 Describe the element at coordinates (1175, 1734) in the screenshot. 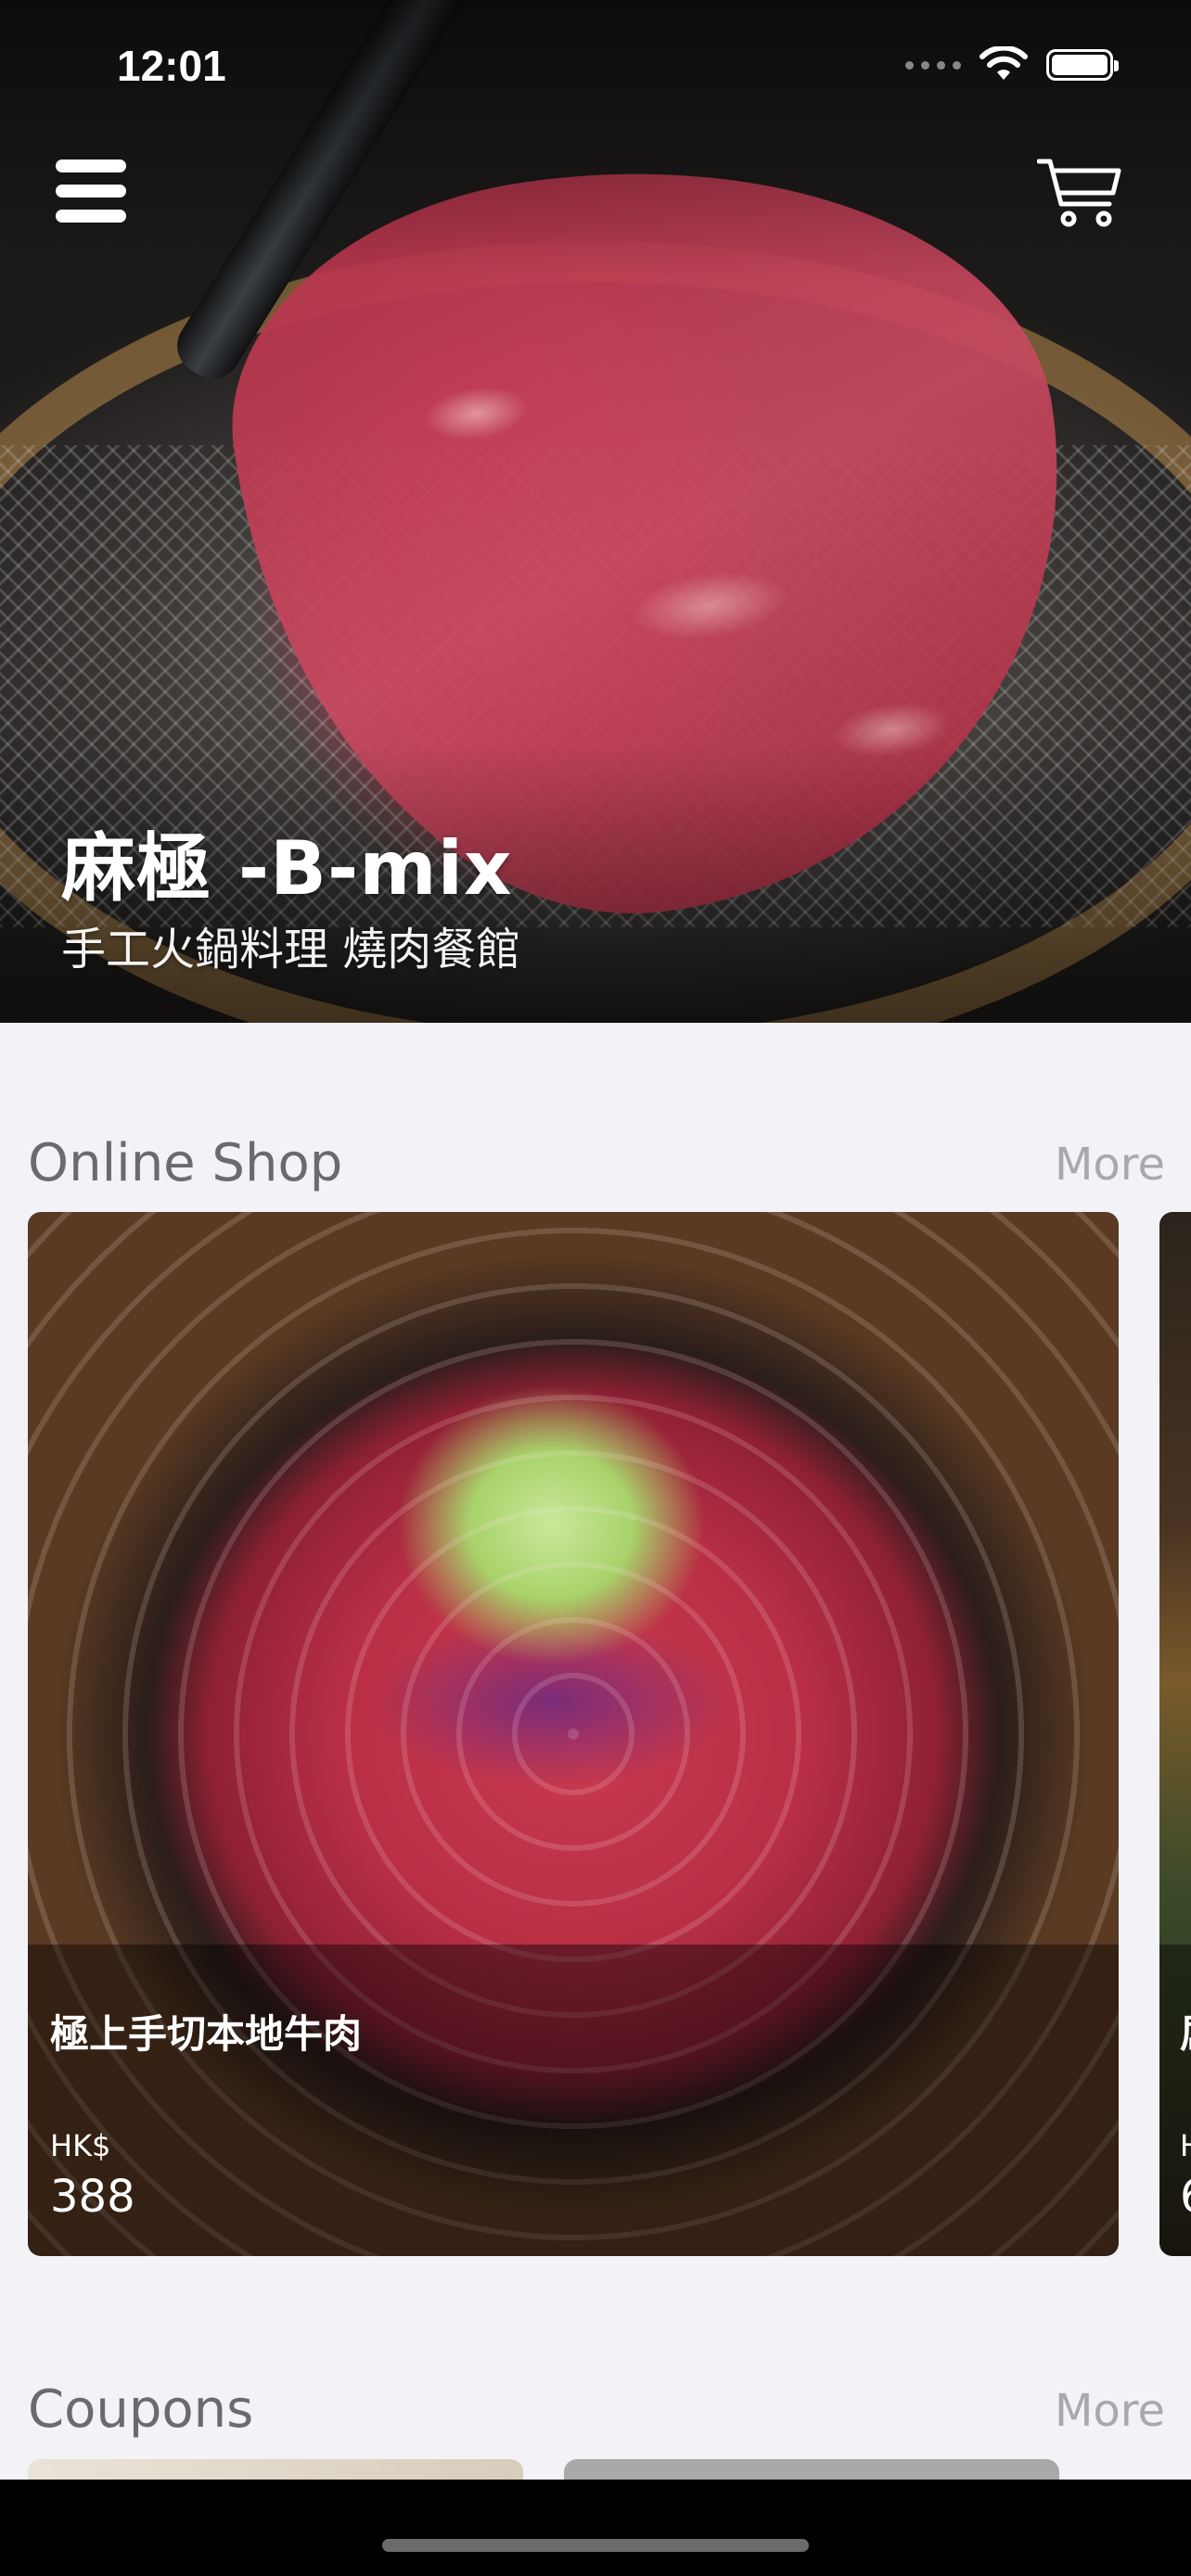

I see `product-card-next: 屌 H 6` at that location.